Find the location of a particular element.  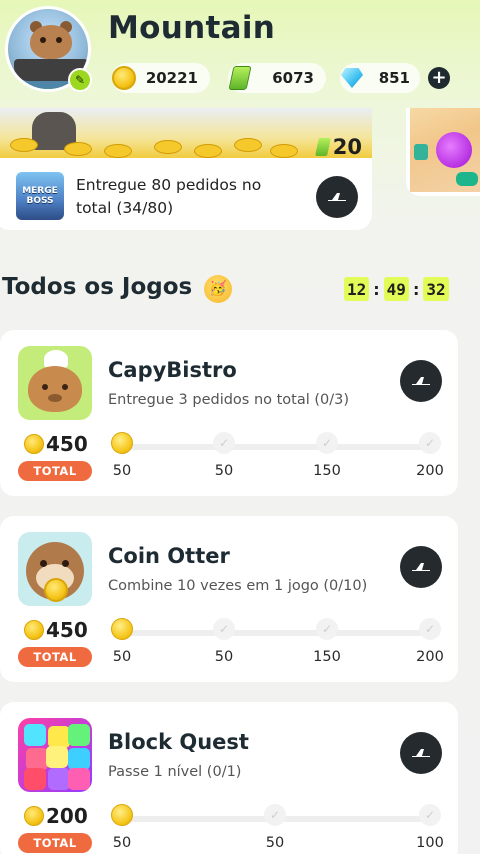

gem-balance-value: 851 is located at coordinates (394, 78).